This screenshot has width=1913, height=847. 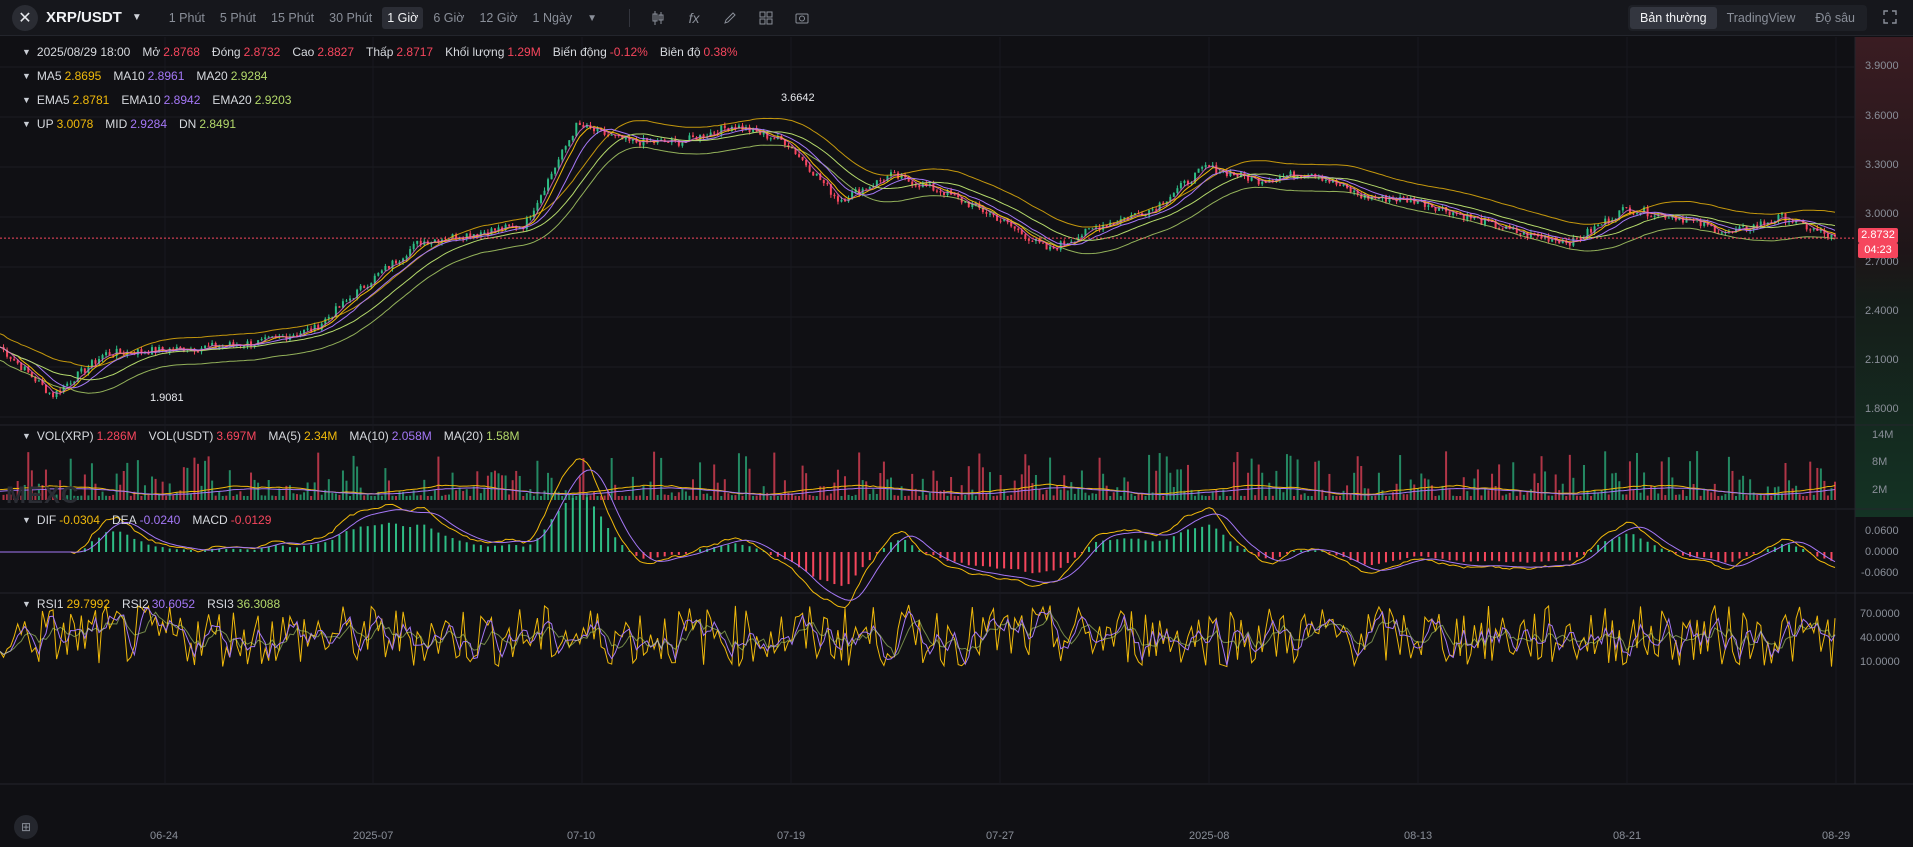 I want to click on ema10-label: EMA10, so click(x=141, y=100).